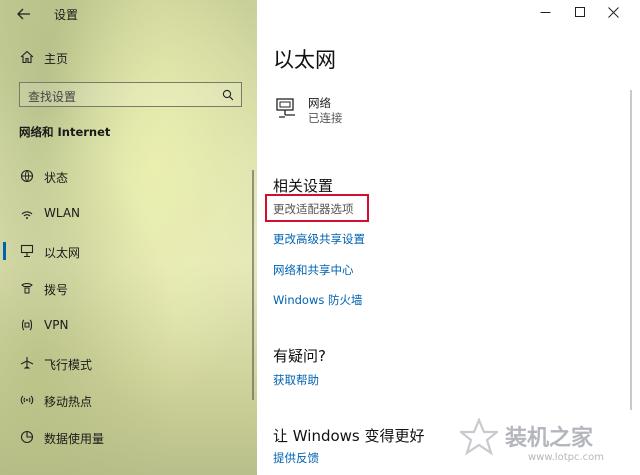 Image resolution: width=640 pixels, height=475 pixels. Describe the element at coordinates (62, 213) in the screenshot. I see `sidebar-item-label: WLAN` at that location.